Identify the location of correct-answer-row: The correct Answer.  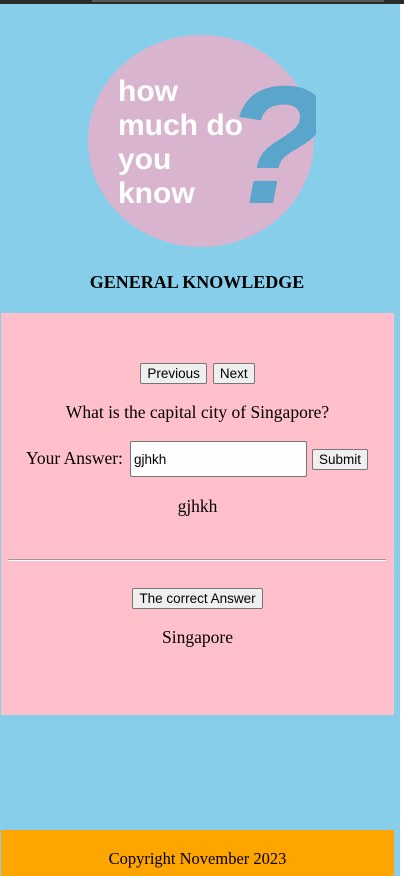
(197, 598).